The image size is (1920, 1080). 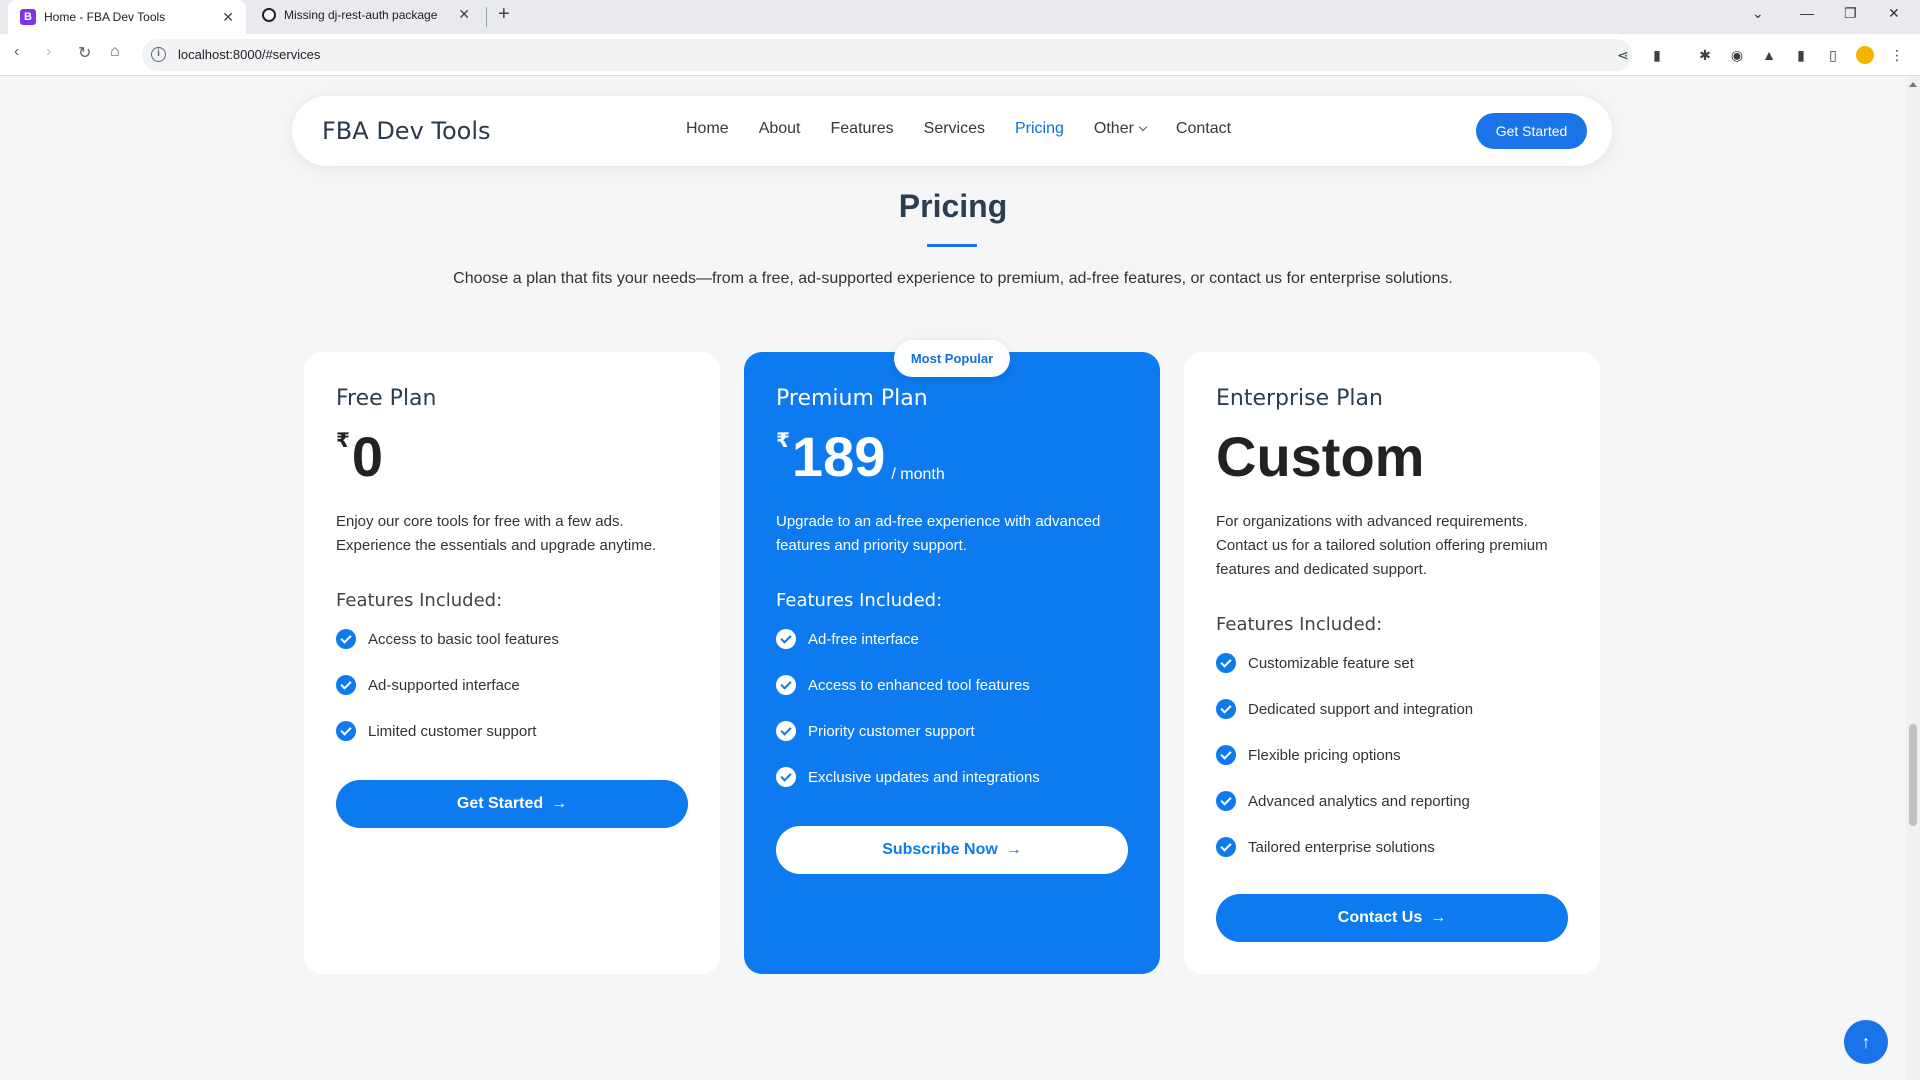 I want to click on reading-list-icon: ▮, so click(x=1801, y=55).